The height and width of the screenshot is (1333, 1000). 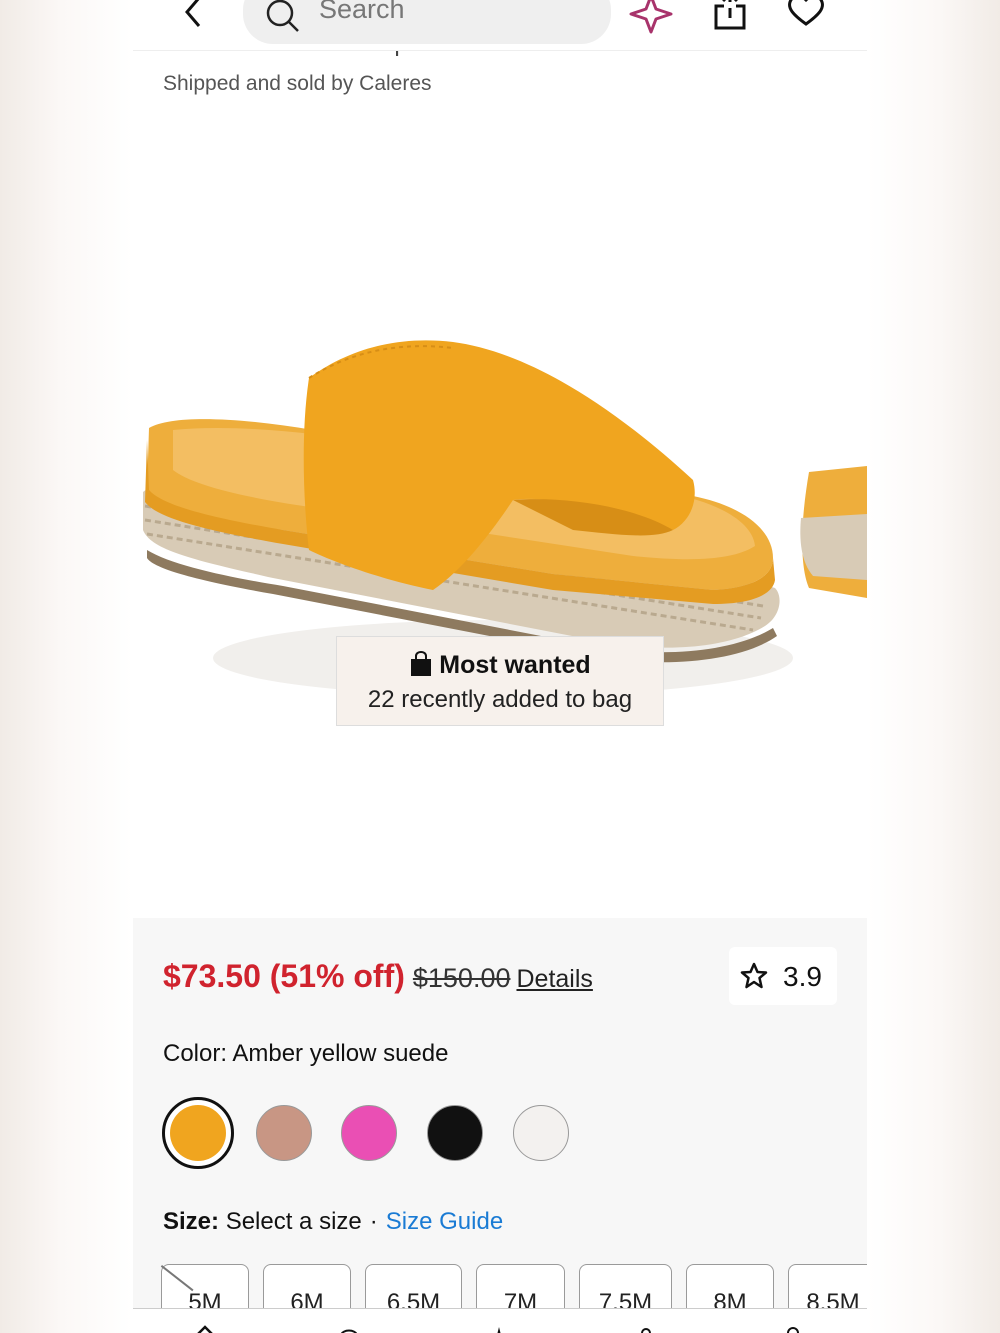 What do you see at coordinates (205, 1328) in the screenshot?
I see `home-icon` at bounding box center [205, 1328].